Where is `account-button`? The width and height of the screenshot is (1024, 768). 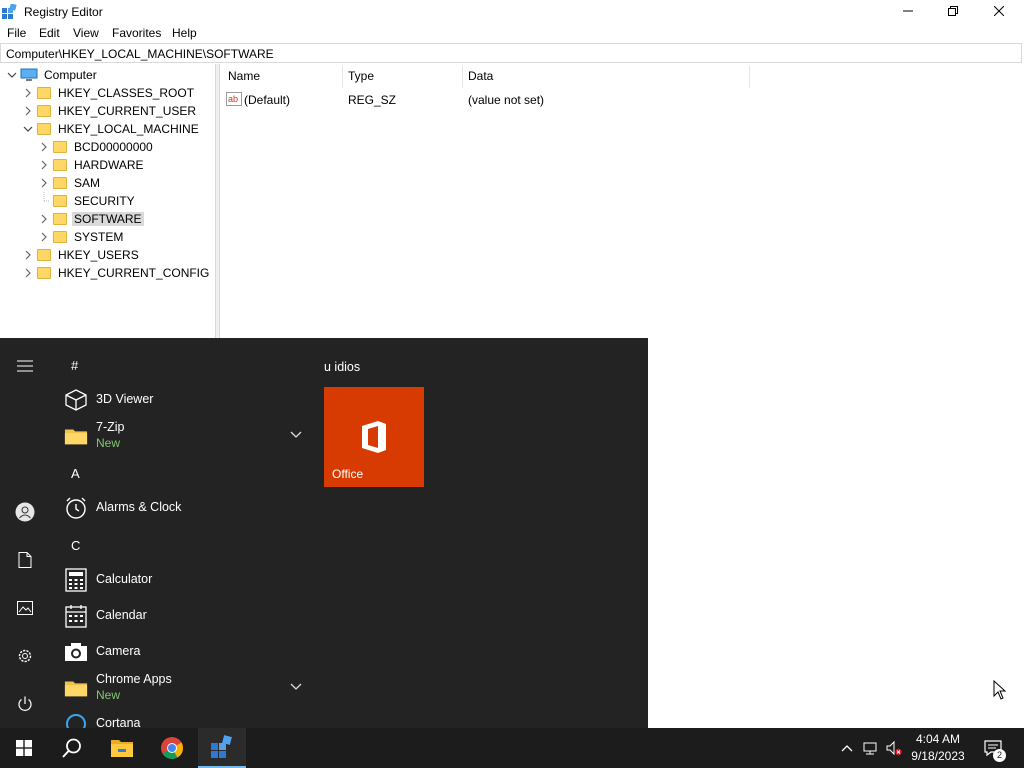
account-button is located at coordinates (25, 512).